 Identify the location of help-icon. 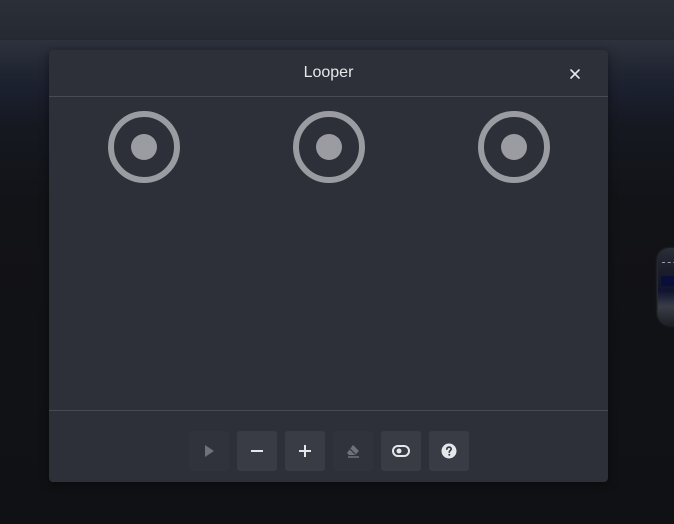
(449, 451).